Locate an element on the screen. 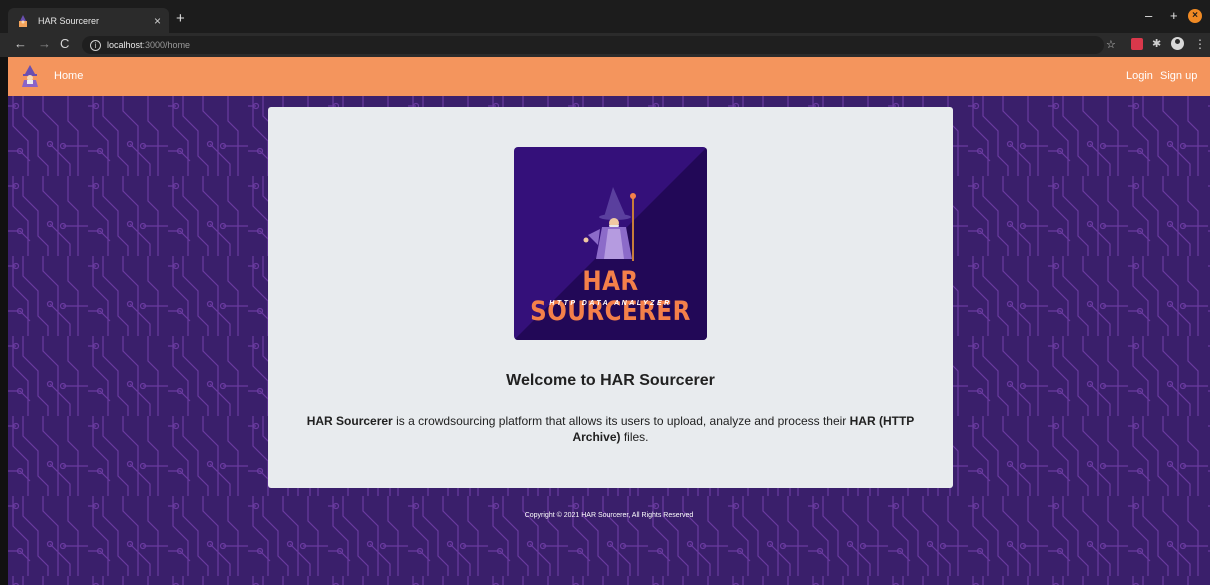 Image resolution: width=1210 pixels, height=585 pixels. arrow-left-icon: ← is located at coordinates (20, 44).